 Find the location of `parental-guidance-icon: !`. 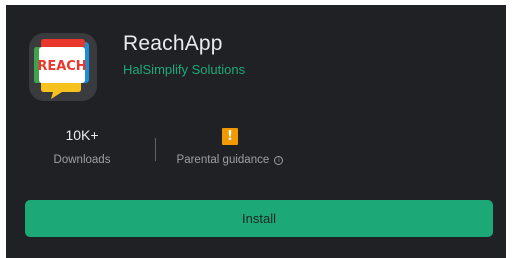

parental-guidance-icon: ! is located at coordinates (230, 136).